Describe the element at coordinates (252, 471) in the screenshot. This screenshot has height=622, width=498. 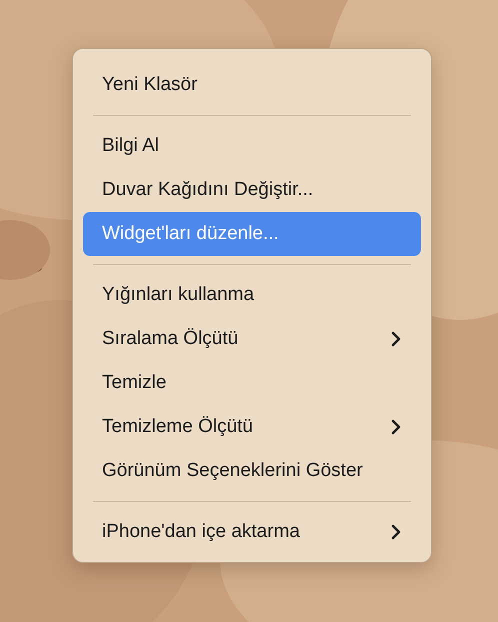
I see `menu-item: Görünüm Seçeneklerini Göster` at that location.